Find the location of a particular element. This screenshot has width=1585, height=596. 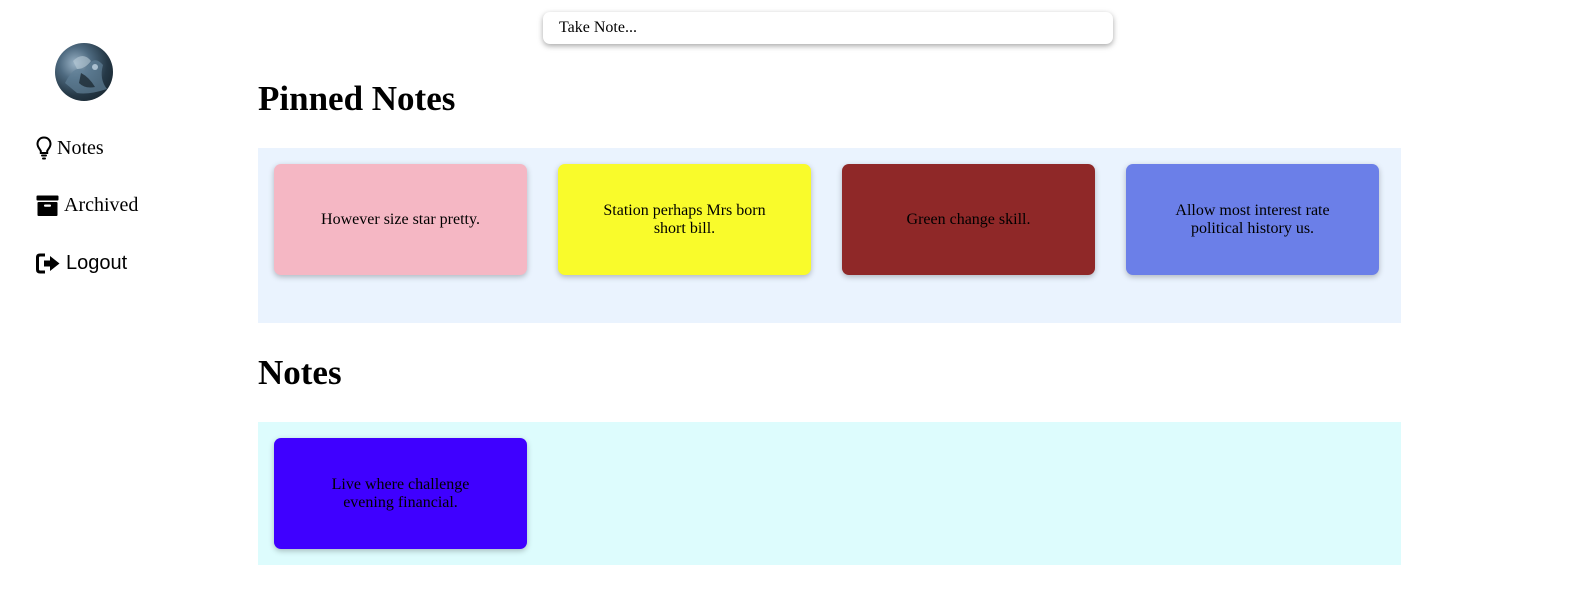

note-text: Green change skill. is located at coordinates (968, 219).